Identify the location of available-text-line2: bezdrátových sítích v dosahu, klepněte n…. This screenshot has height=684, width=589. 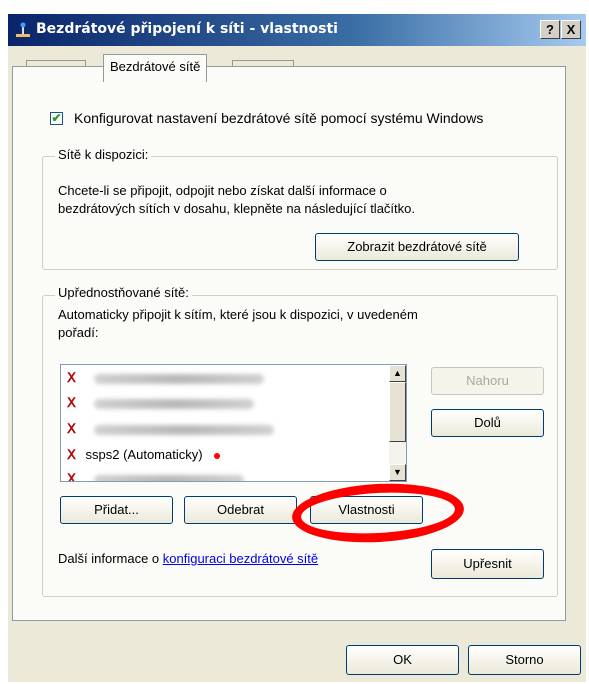
(236, 208).